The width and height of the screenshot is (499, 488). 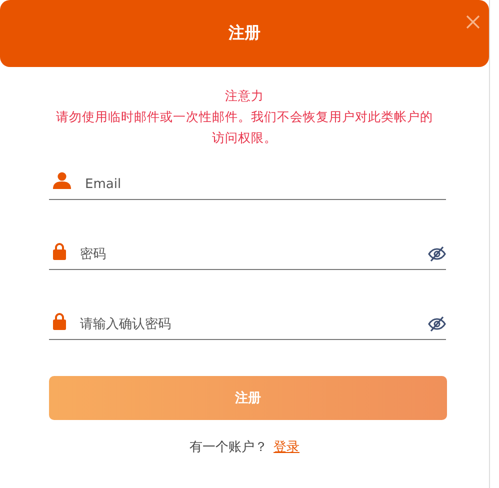 I want to click on notice-text: 请勿使用临时邮件或一次性邮件。我们不会恢复用户对此类帐户的访问权限。, so click(x=244, y=127).